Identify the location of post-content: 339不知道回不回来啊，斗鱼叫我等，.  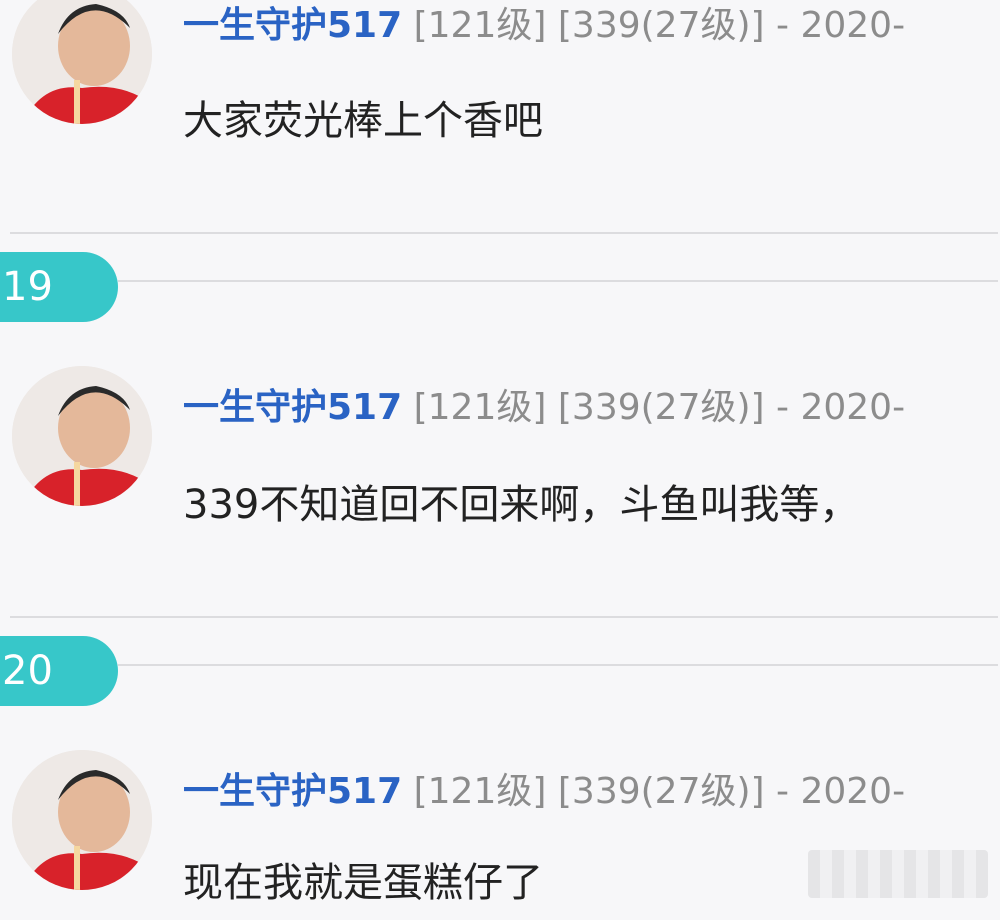
(521, 505).